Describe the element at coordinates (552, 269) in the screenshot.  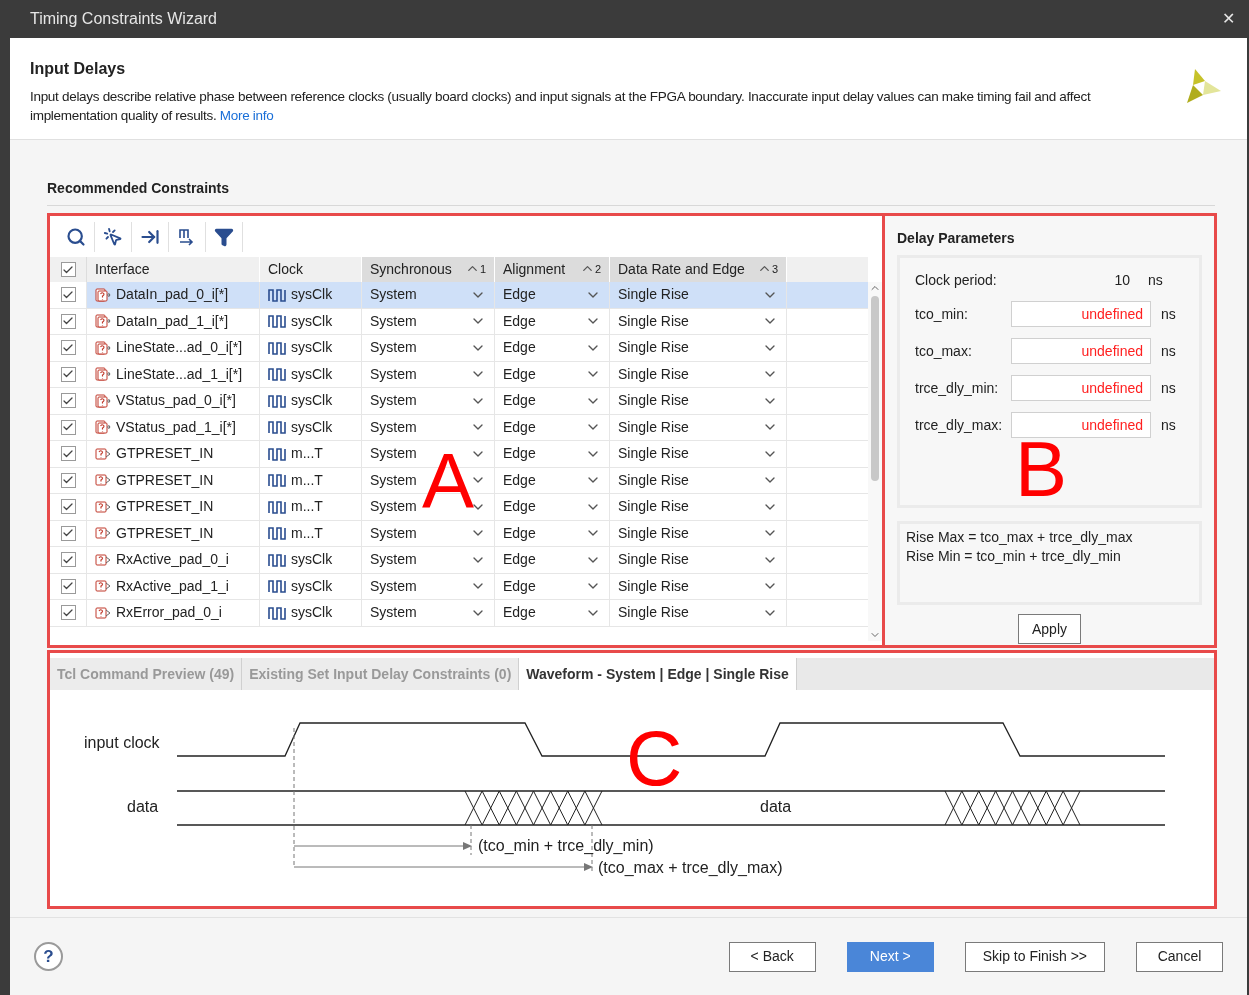
I see `column-header: Alignment 2` at that location.